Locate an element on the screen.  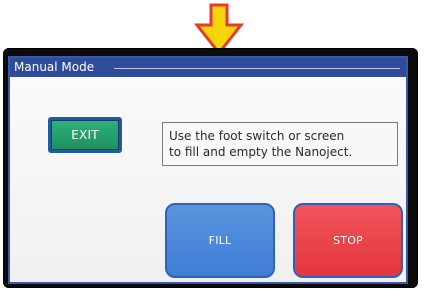
fill-button: FILL is located at coordinates (220, 240).